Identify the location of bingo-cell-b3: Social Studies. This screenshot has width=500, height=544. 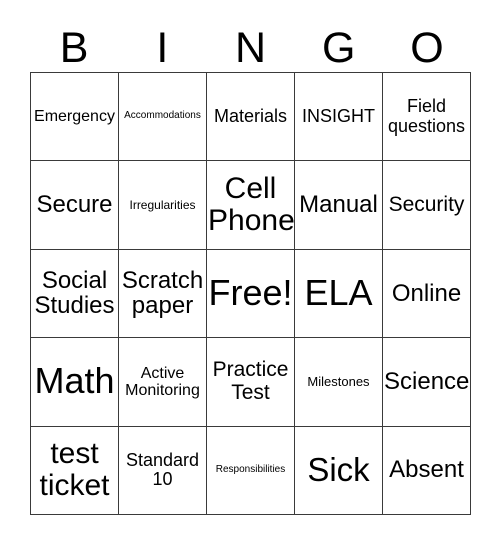
(75, 294).